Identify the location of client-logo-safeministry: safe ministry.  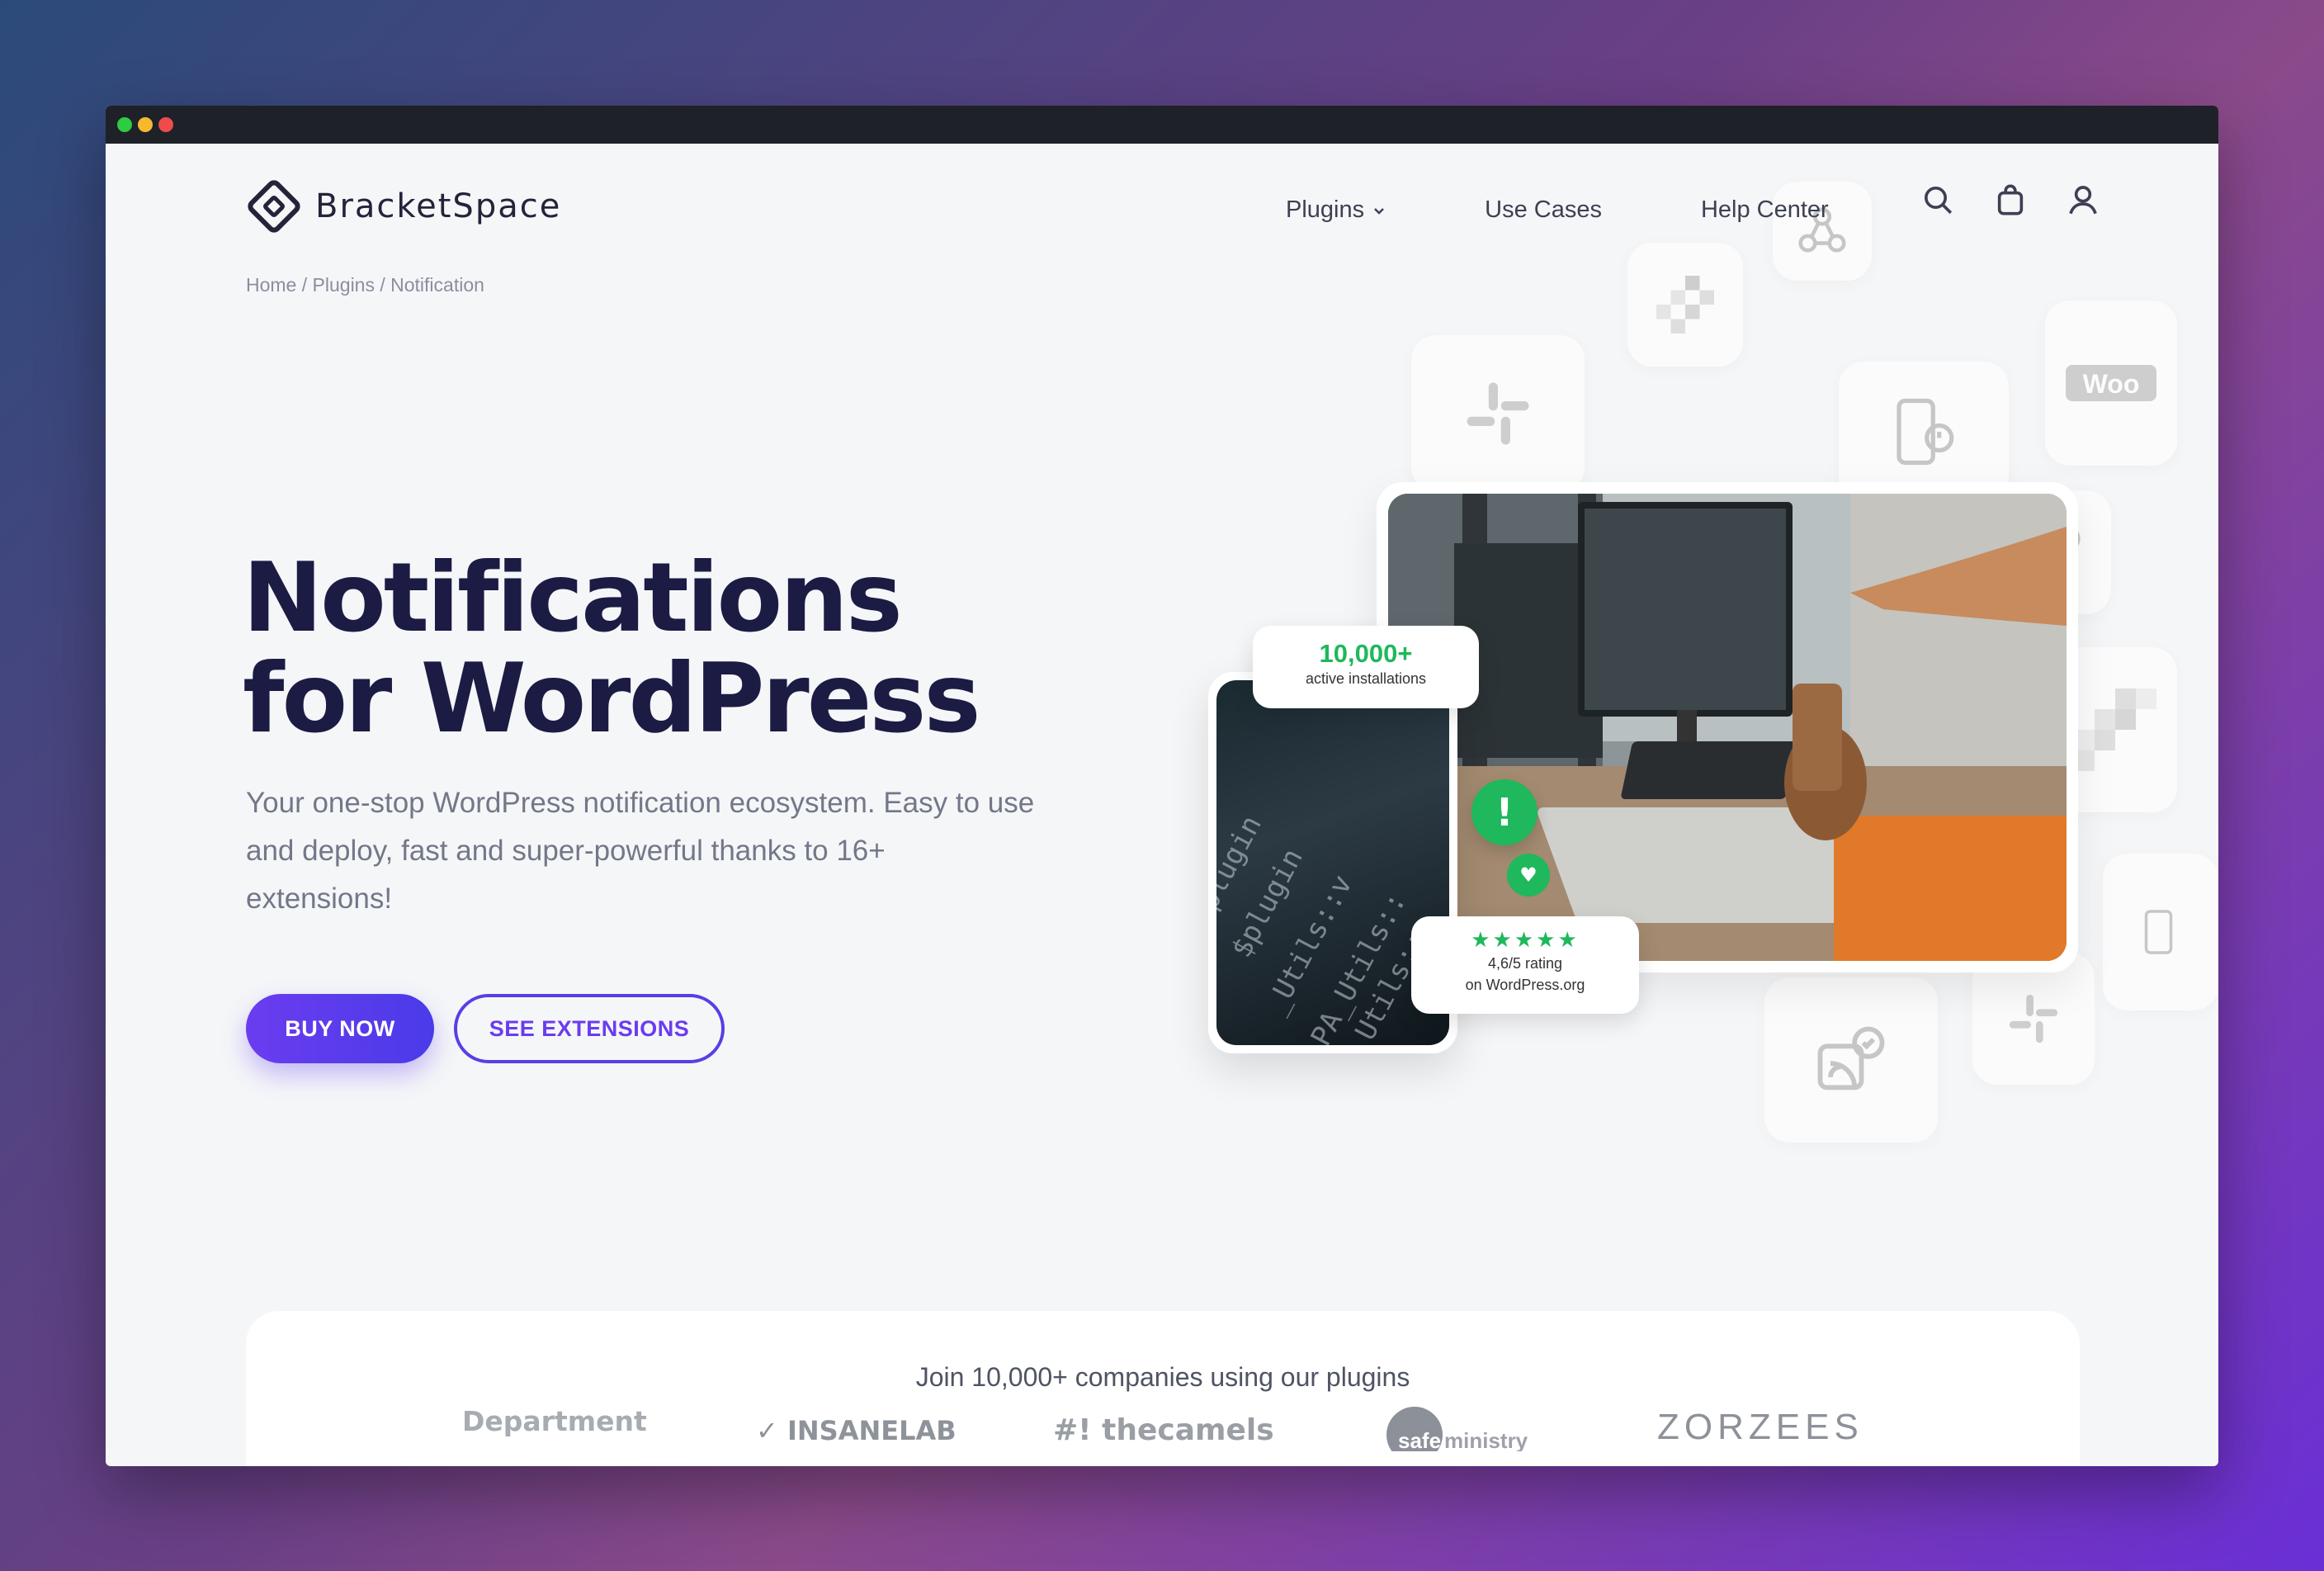
(1459, 1428).